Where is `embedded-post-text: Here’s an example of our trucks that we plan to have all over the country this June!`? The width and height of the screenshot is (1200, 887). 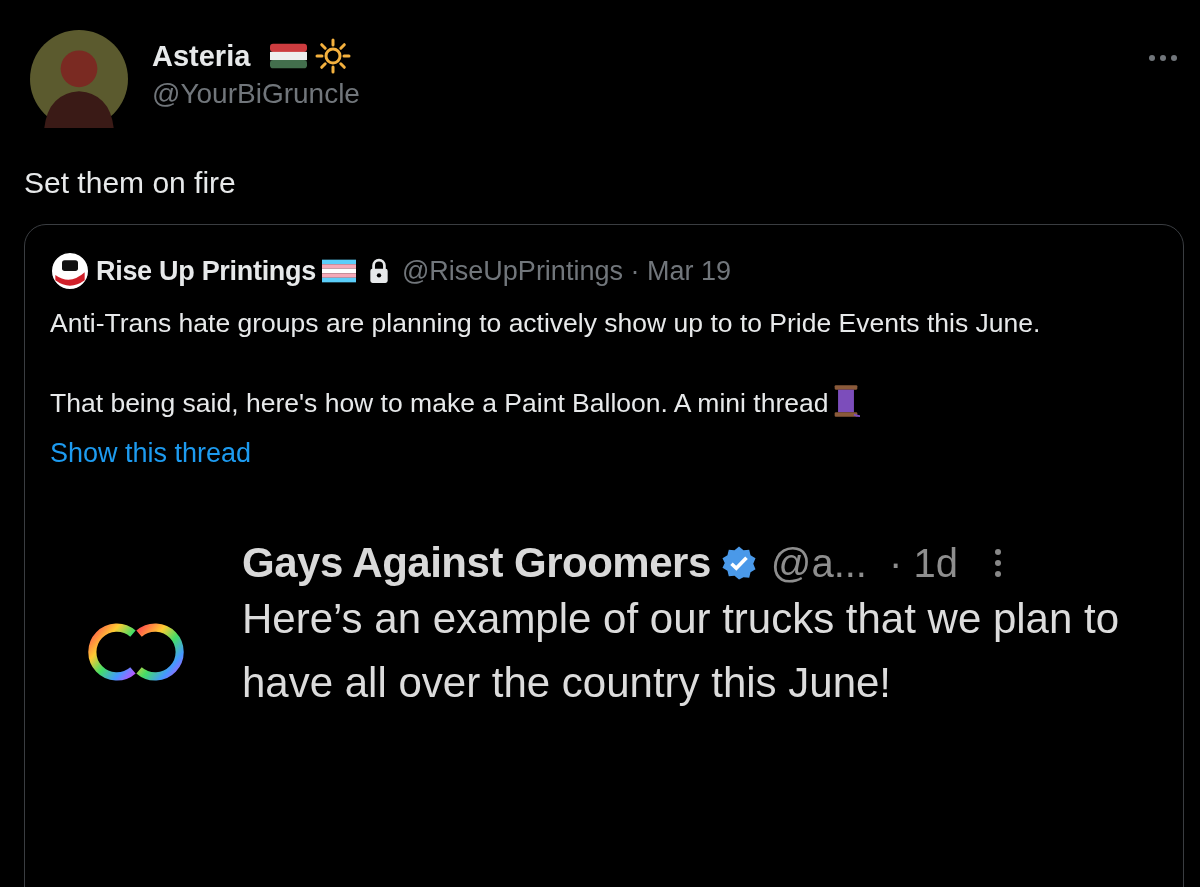 embedded-post-text: Here’s an example of our trucks that we plan to have all over the country this June! is located at coordinates (681, 651).